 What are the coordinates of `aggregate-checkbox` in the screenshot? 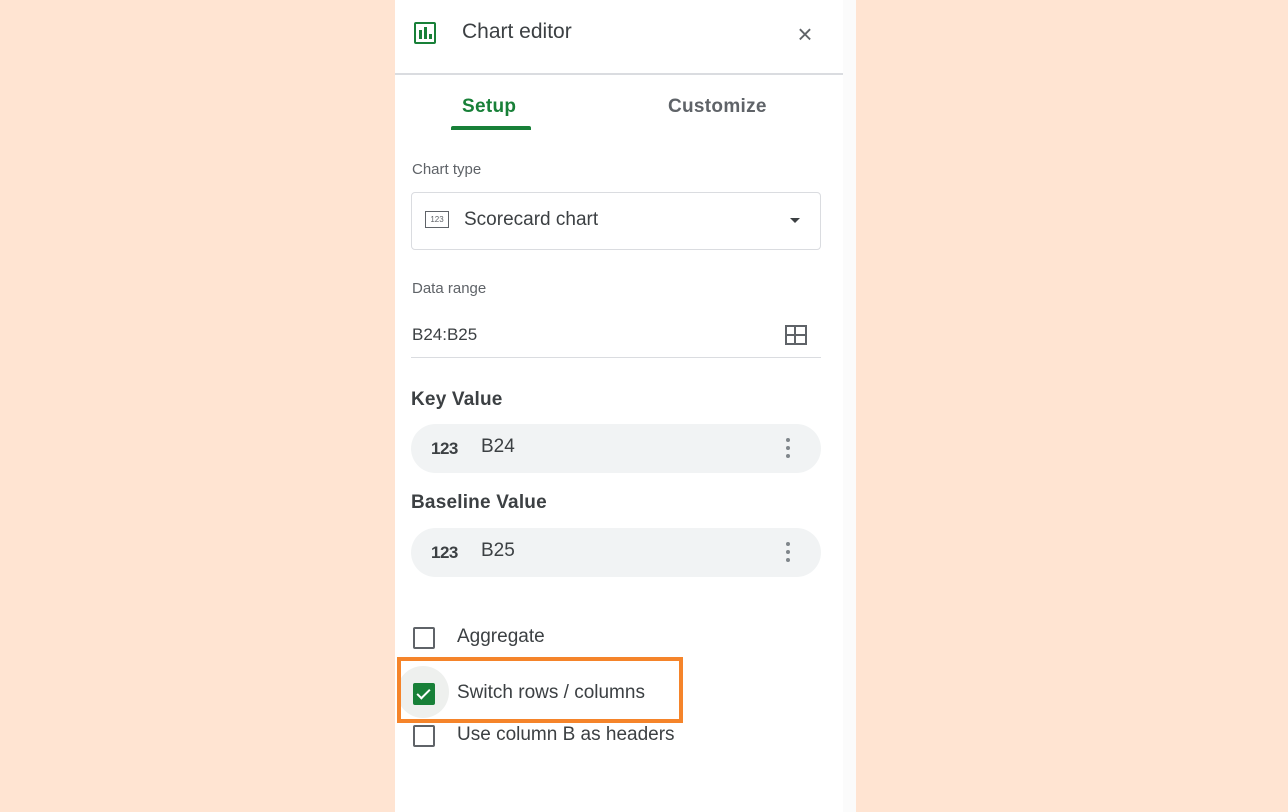 It's located at (424, 638).